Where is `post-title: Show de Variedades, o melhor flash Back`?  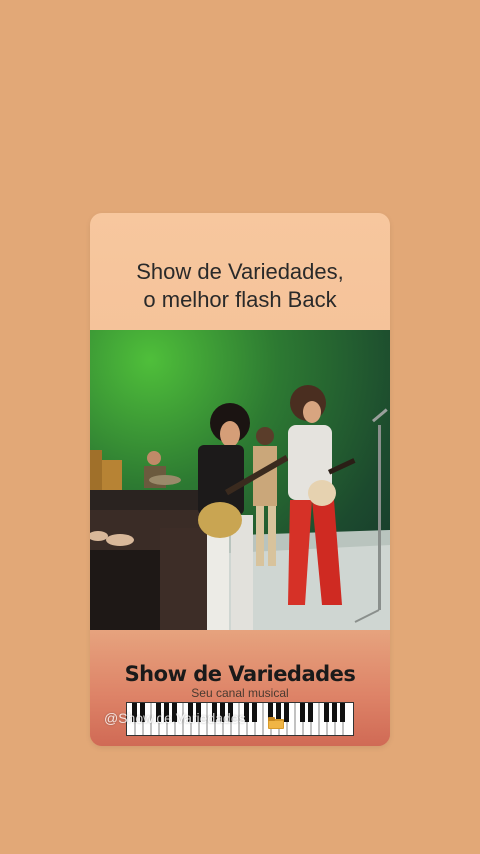 post-title: Show de Variedades, o melhor flash Back is located at coordinates (240, 286).